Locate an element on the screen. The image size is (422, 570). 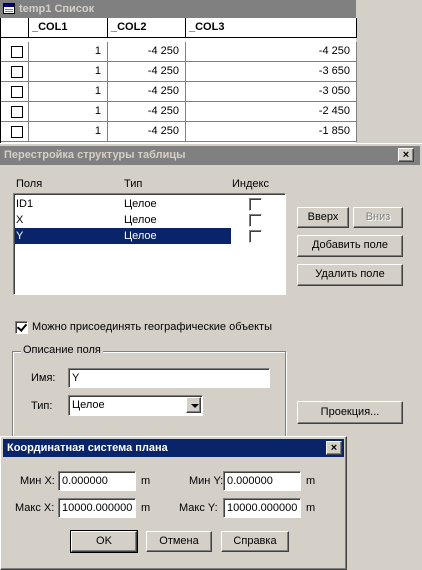
field-description-title: Описание поля is located at coordinates (62, 350).